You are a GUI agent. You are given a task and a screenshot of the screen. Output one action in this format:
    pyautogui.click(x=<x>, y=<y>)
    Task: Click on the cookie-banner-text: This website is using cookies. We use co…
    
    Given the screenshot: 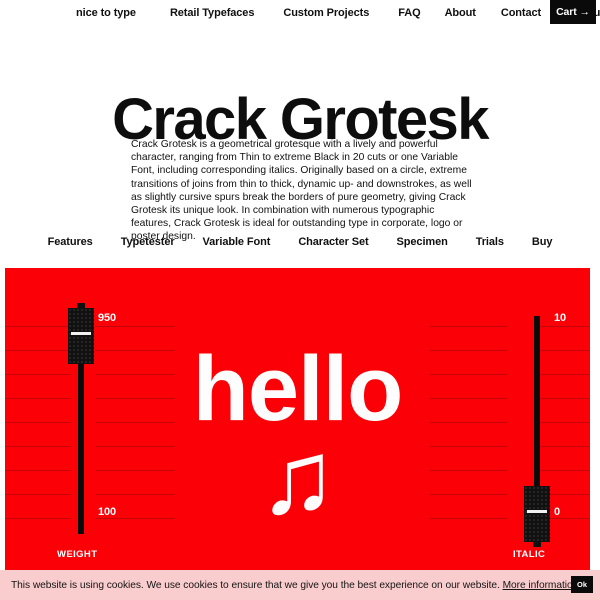 What is the action you would take?
    pyautogui.click(x=294, y=585)
    